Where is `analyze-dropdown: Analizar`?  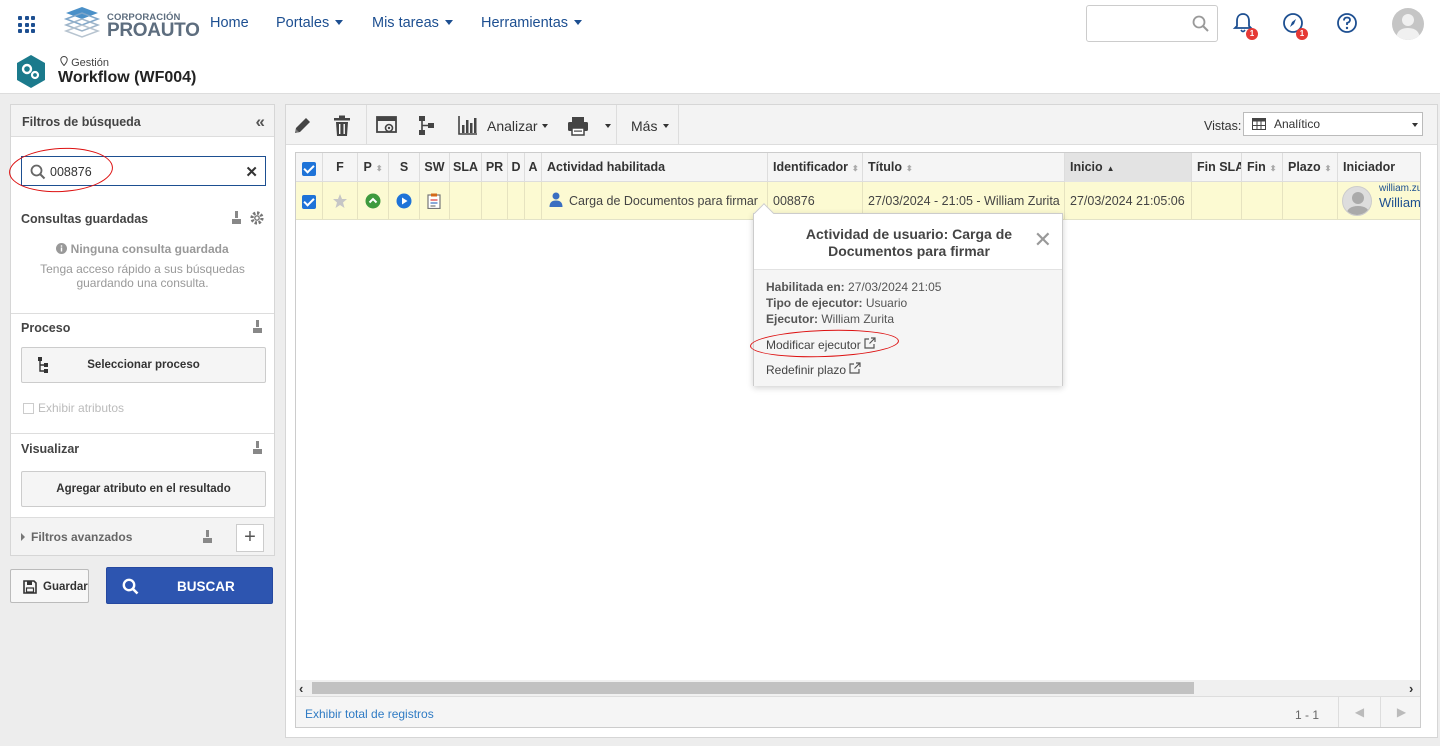
analyze-dropdown: Analizar is located at coordinates (519, 124).